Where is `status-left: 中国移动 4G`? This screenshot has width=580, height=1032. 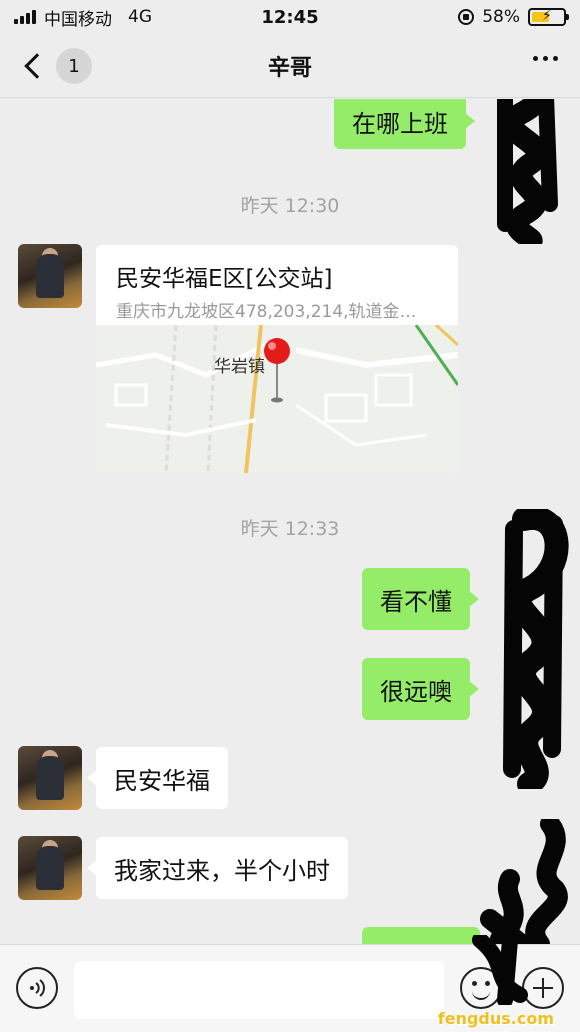
status-left: 中国移动 4G is located at coordinates (83, 17).